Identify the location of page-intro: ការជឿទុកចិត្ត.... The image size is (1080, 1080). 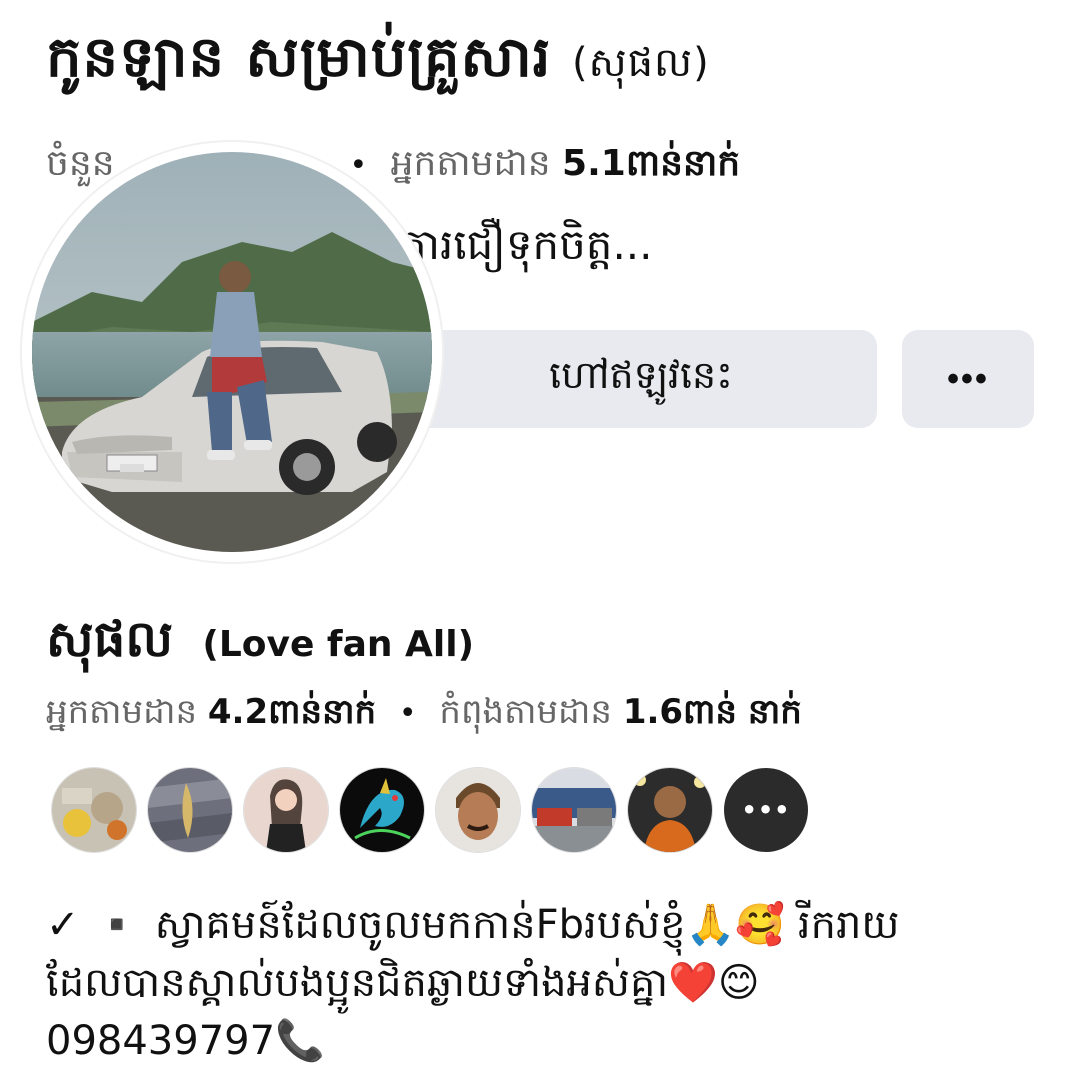
(526, 244).